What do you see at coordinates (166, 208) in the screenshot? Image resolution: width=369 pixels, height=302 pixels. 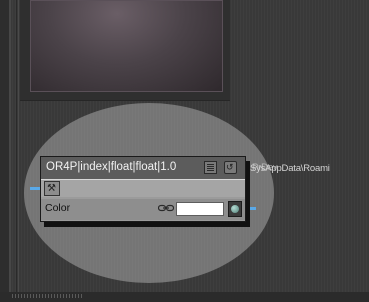 I see `link-icon` at bounding box center [166, 208].